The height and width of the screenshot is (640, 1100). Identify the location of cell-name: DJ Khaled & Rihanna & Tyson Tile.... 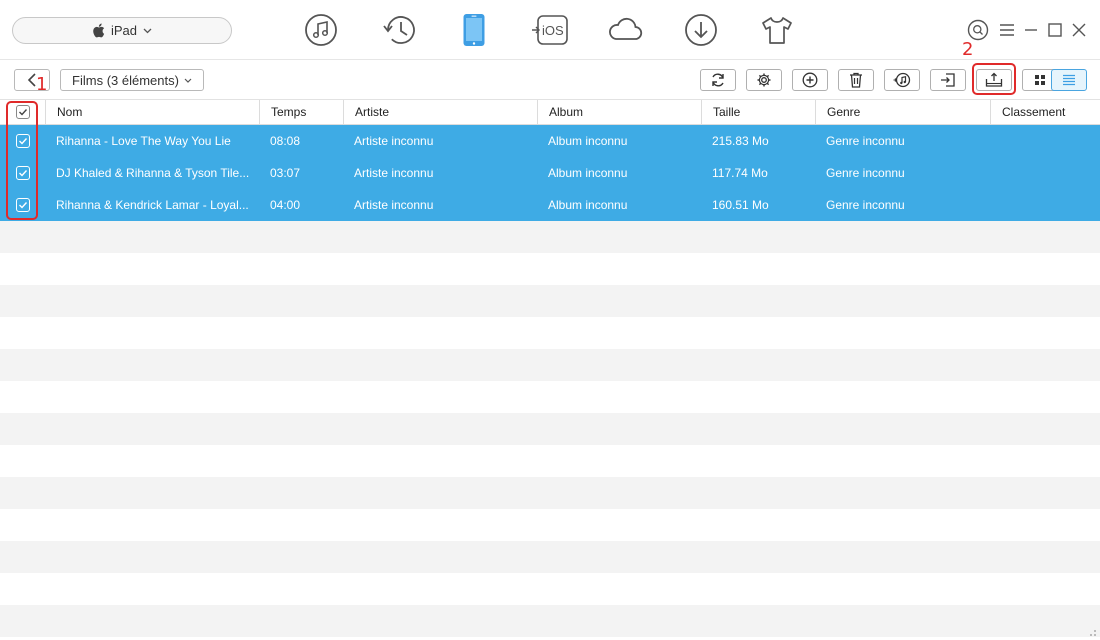
(153, 173).